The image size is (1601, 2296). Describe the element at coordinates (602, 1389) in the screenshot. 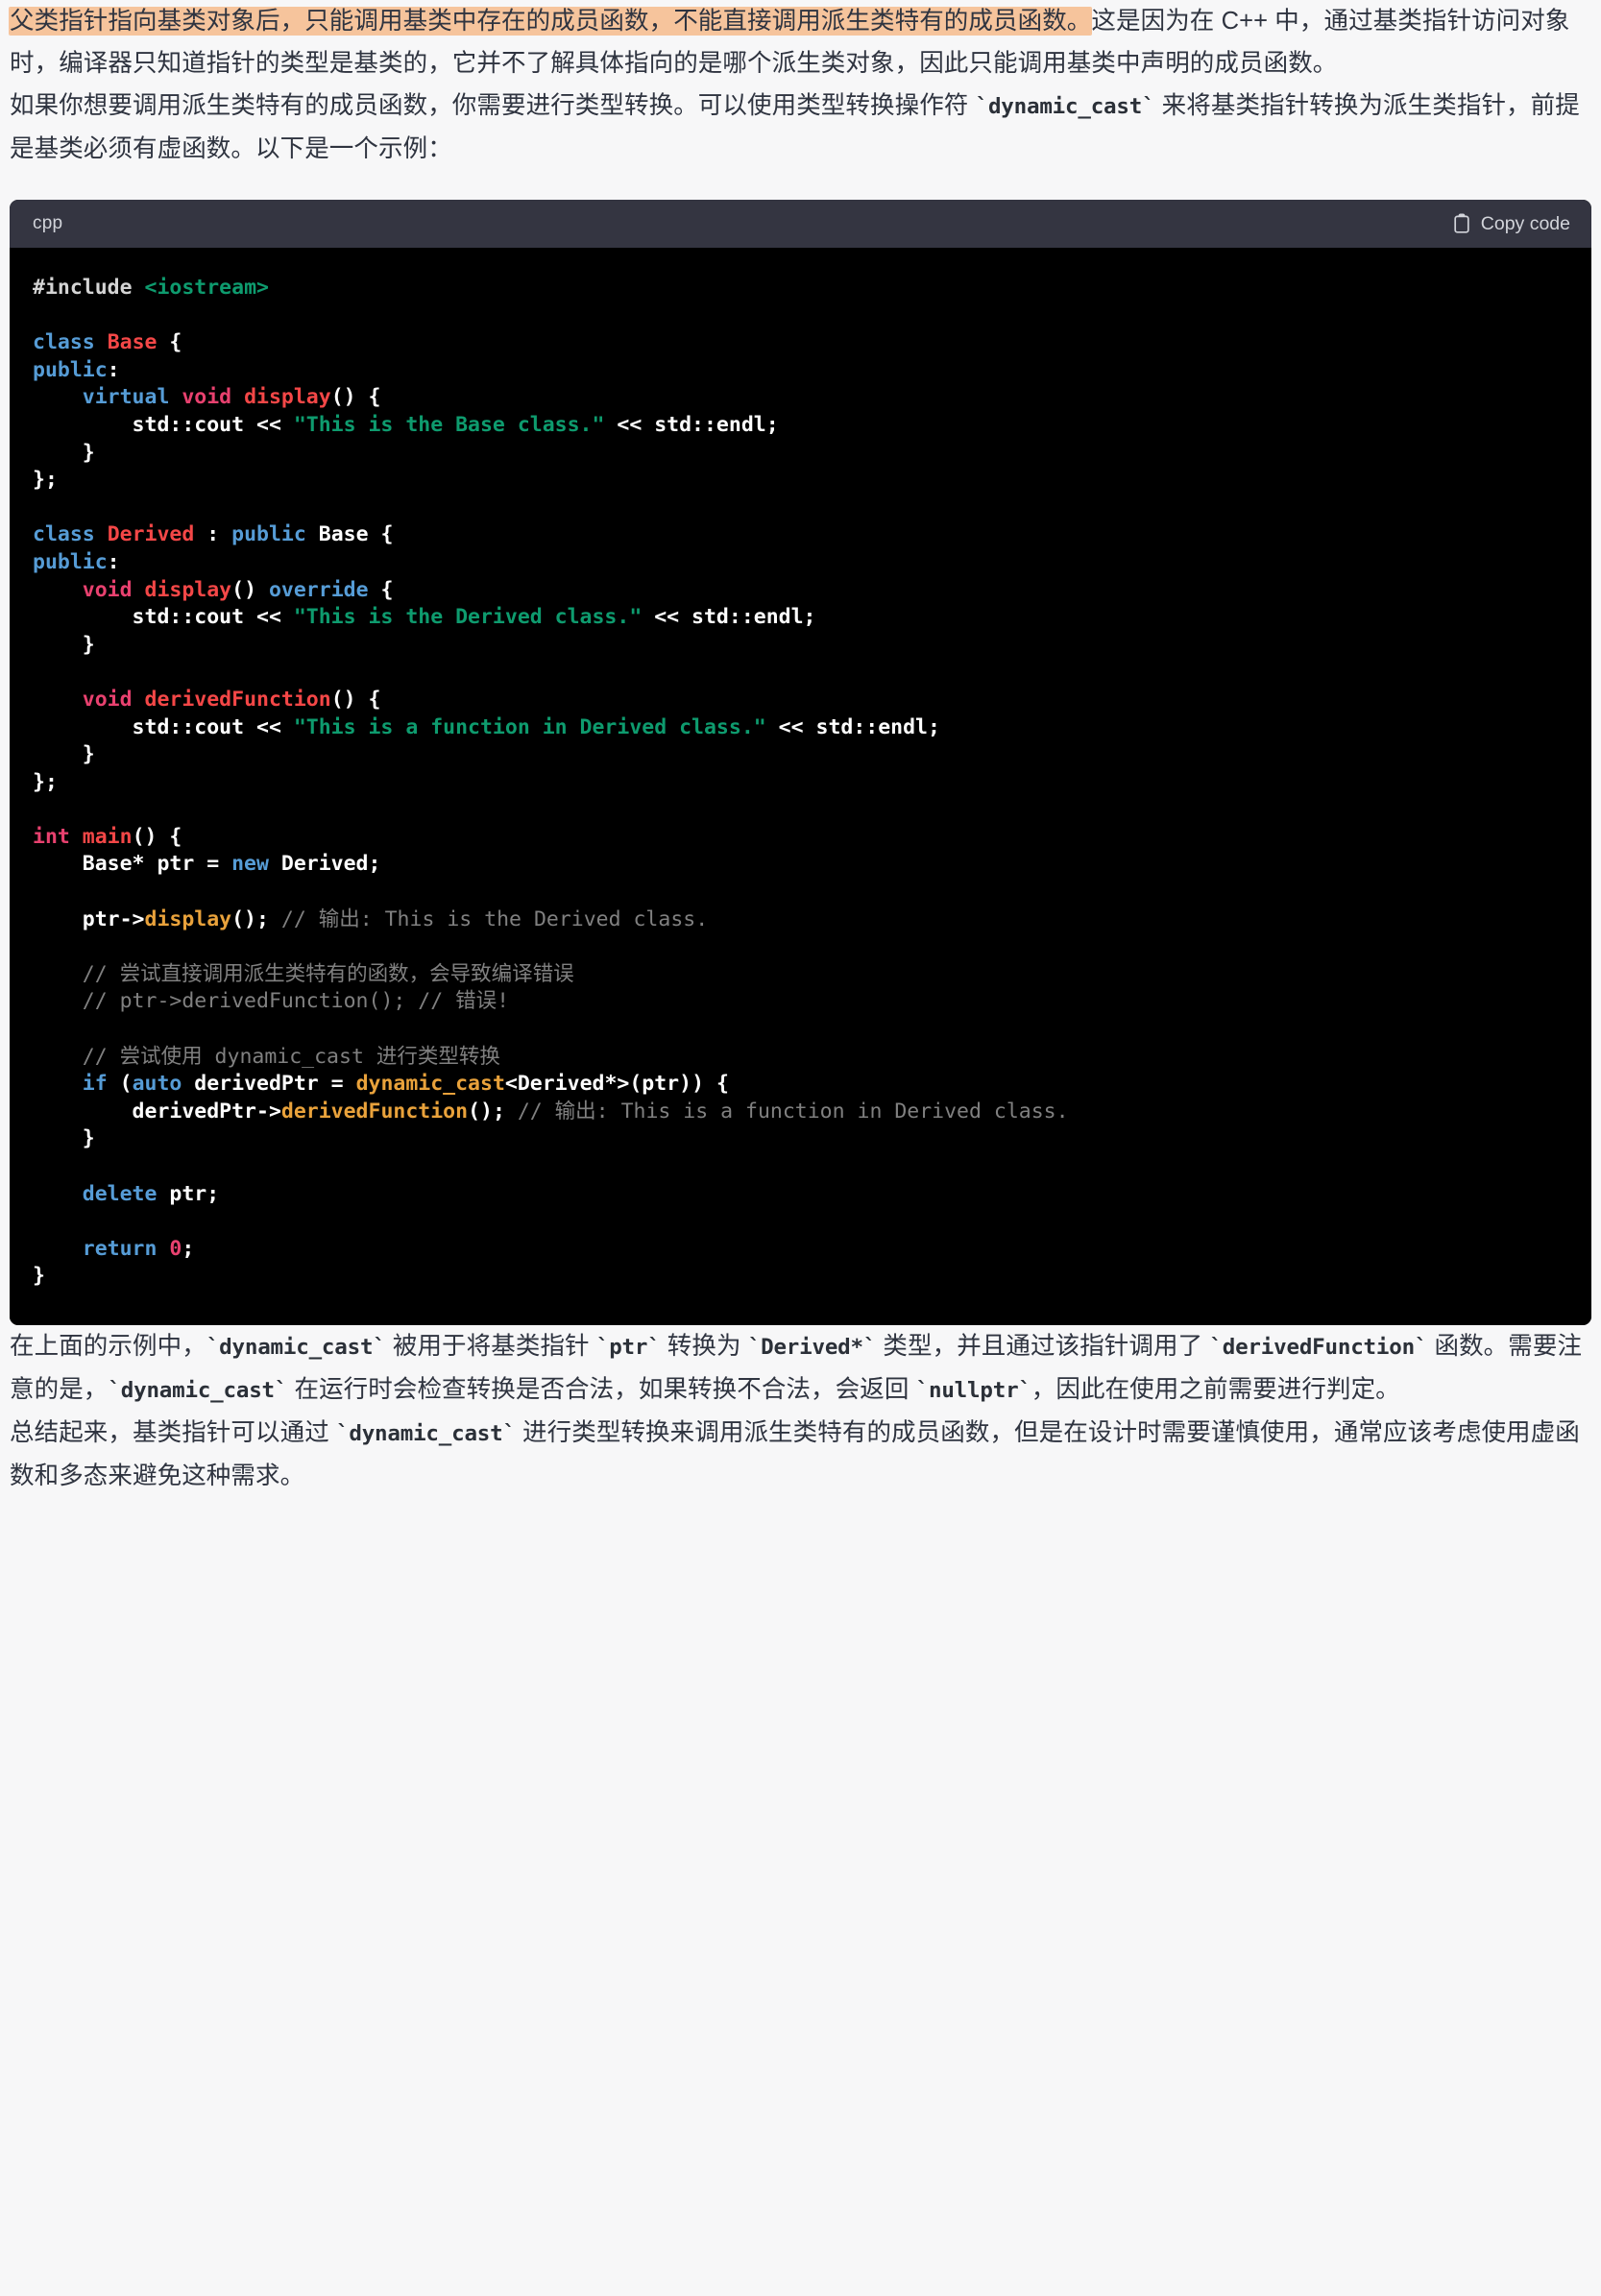

I see `paragraph-3-part-f: 在运行时会检查转换是否合法，如果转换不合法，会返回` at that location.